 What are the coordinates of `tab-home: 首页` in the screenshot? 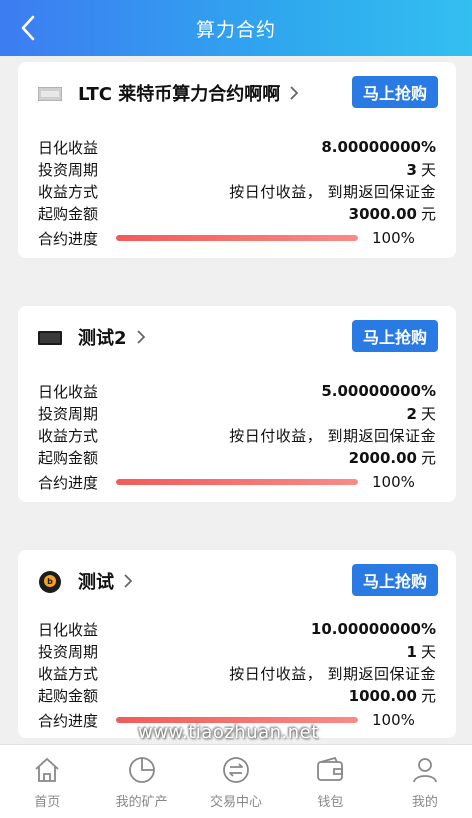 It's located at (47, 781).